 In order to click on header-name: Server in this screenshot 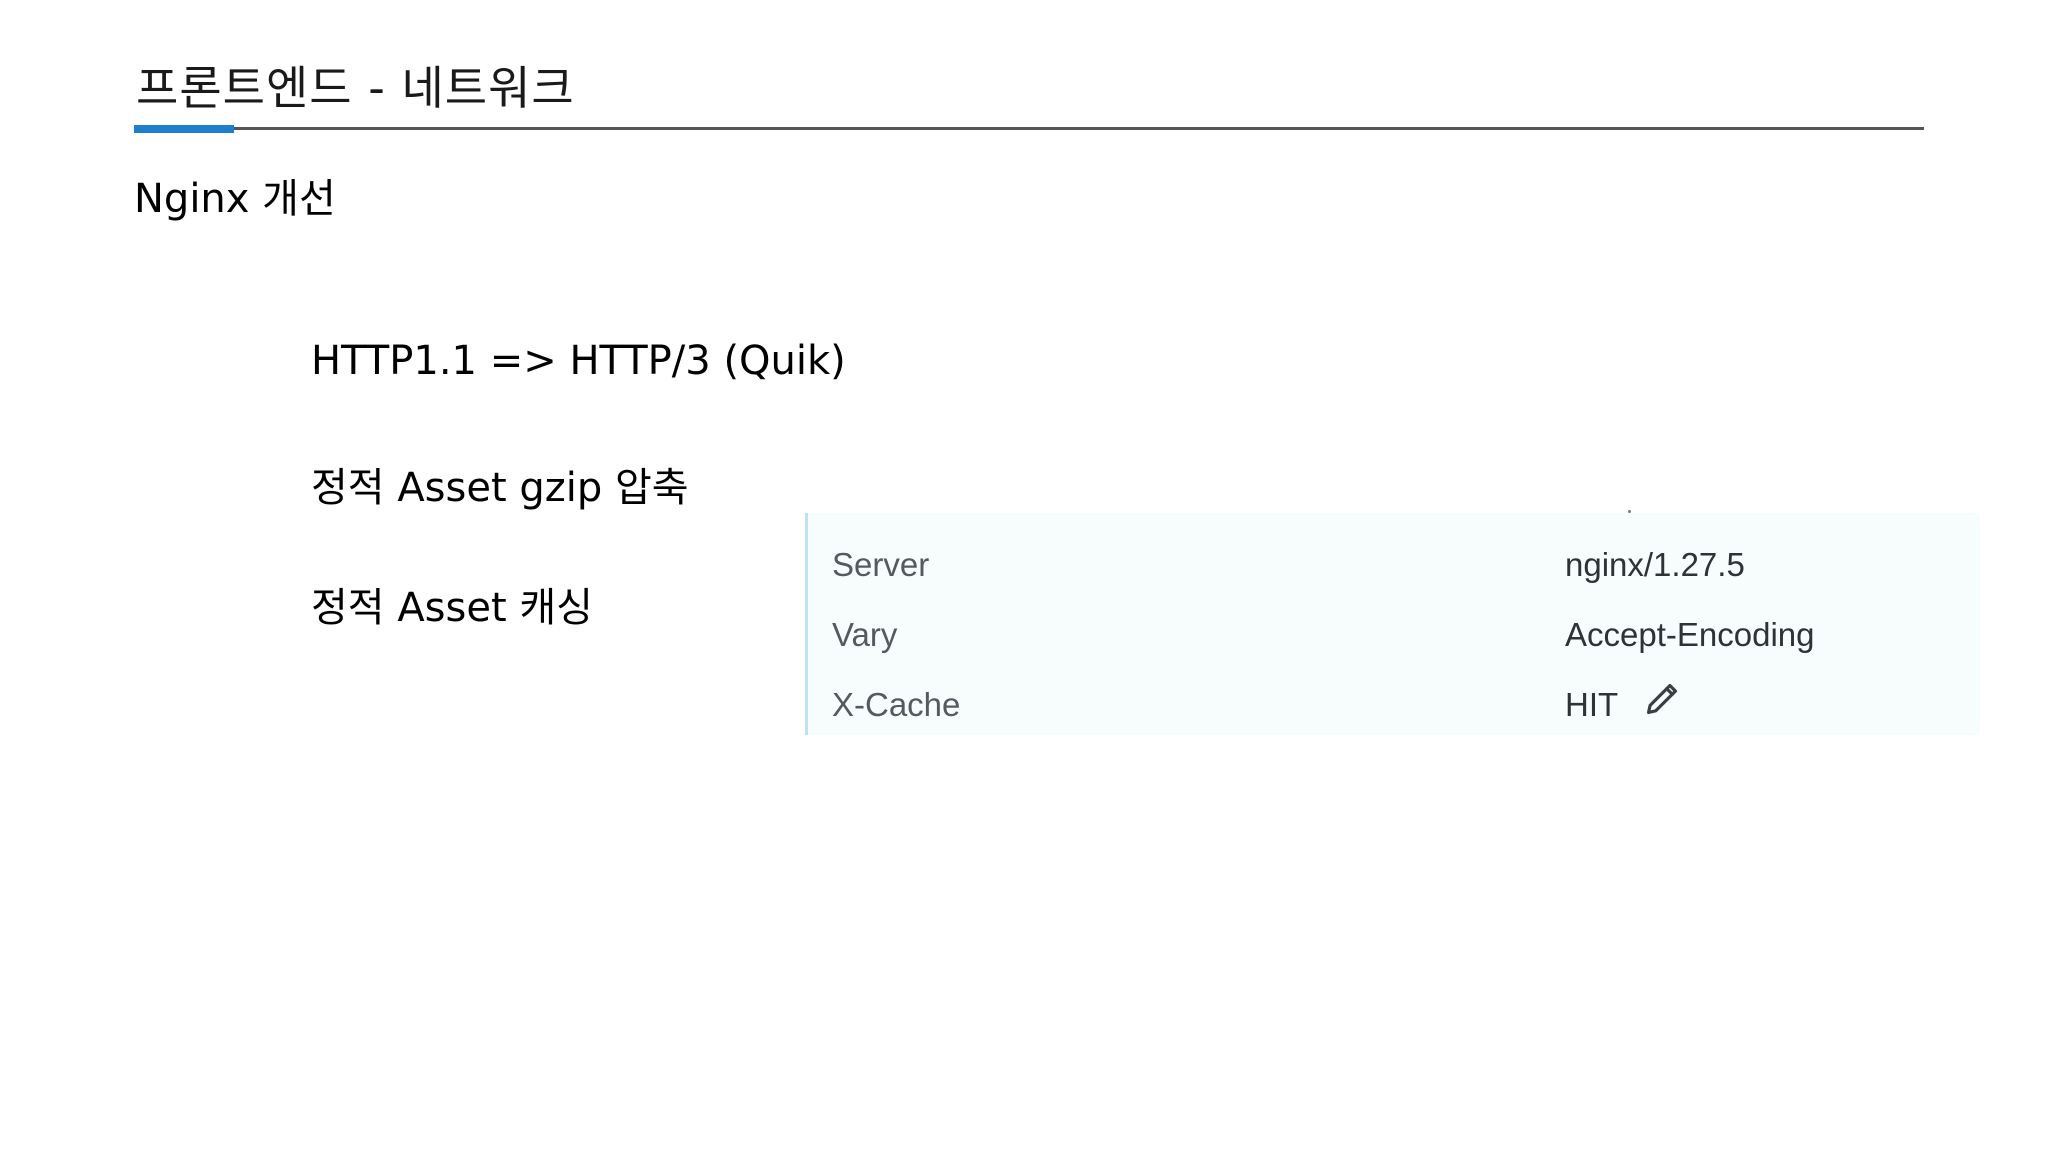, I will do `click(881, 564)`.